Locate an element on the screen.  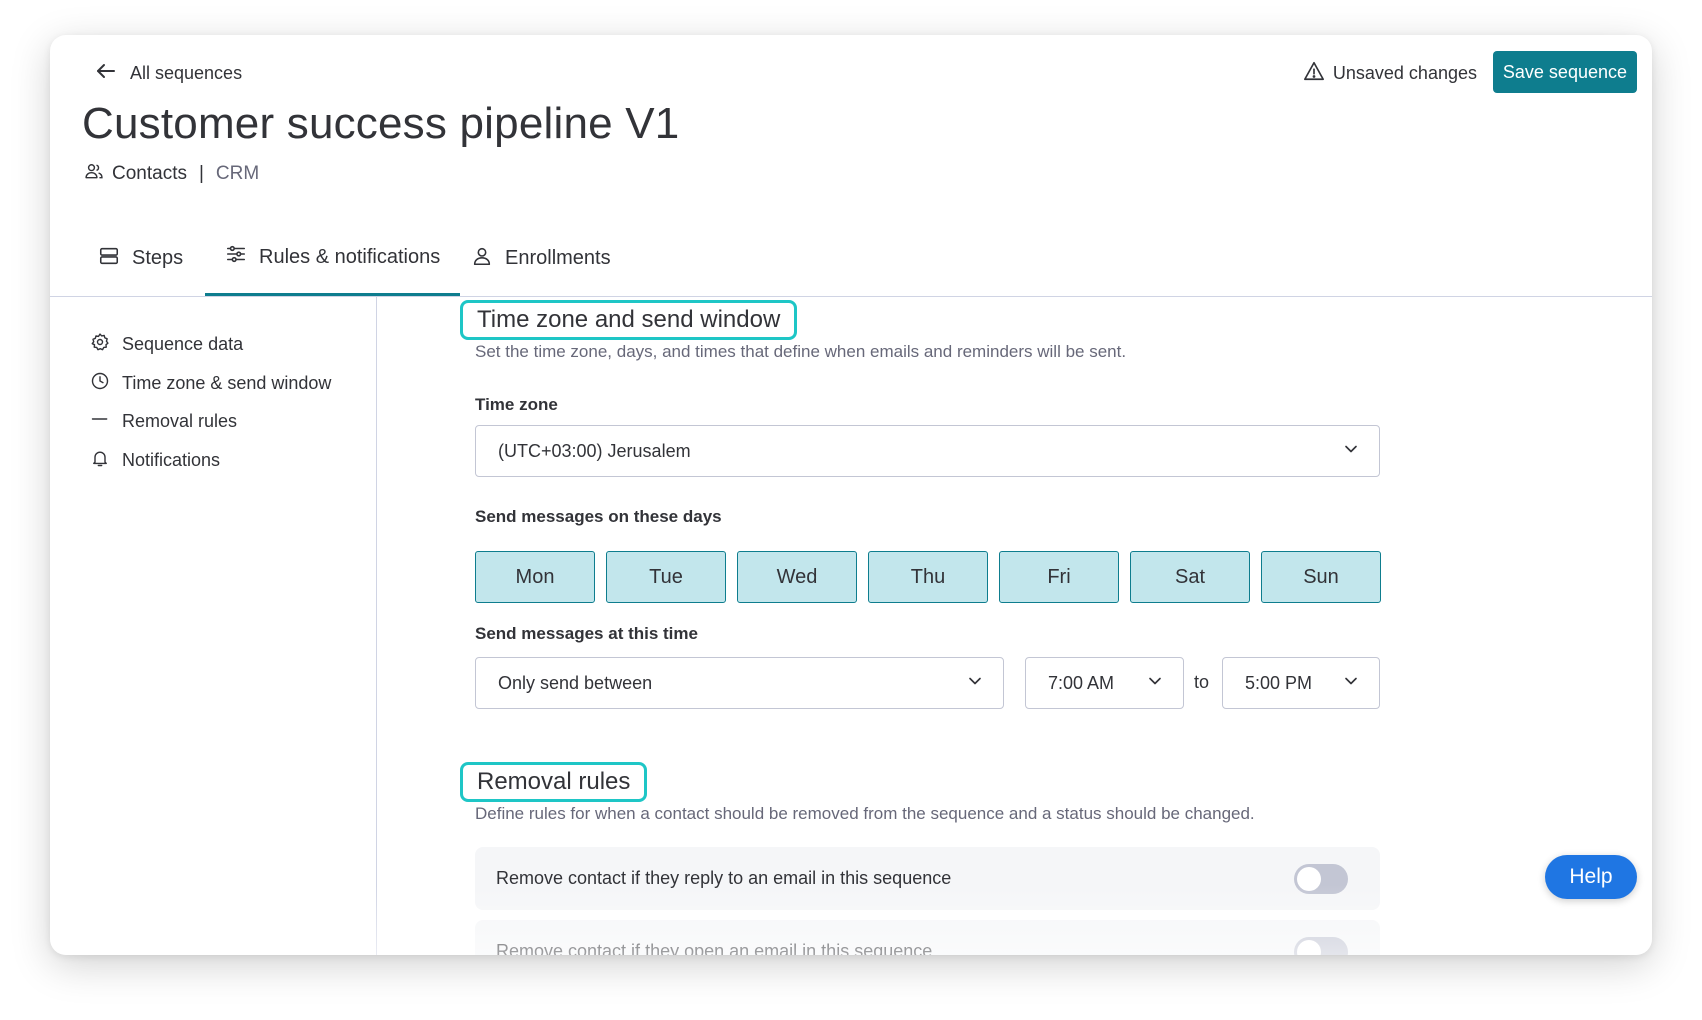
end-time-select: 5:00 PM is located at coordinates (1301, 683).